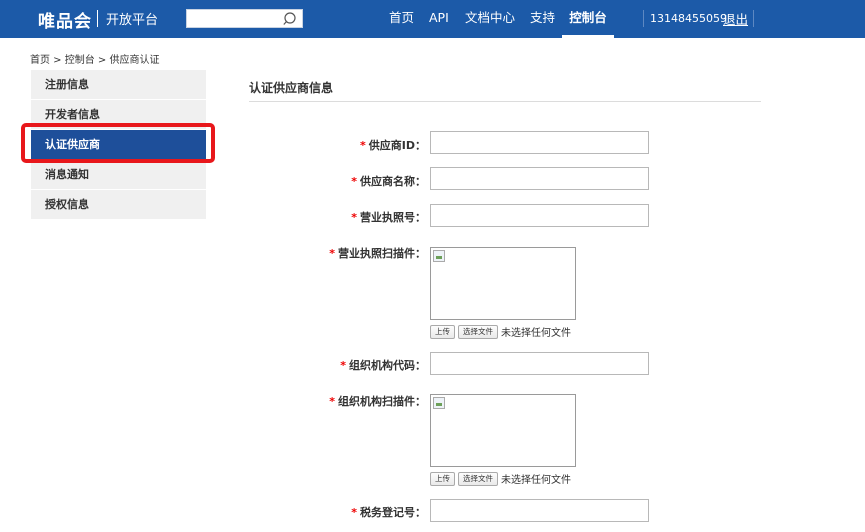  Describe the element at coordinates (388, 512) in the screenshot. I see `tax-number-label: * 税务登记号：` at that location.